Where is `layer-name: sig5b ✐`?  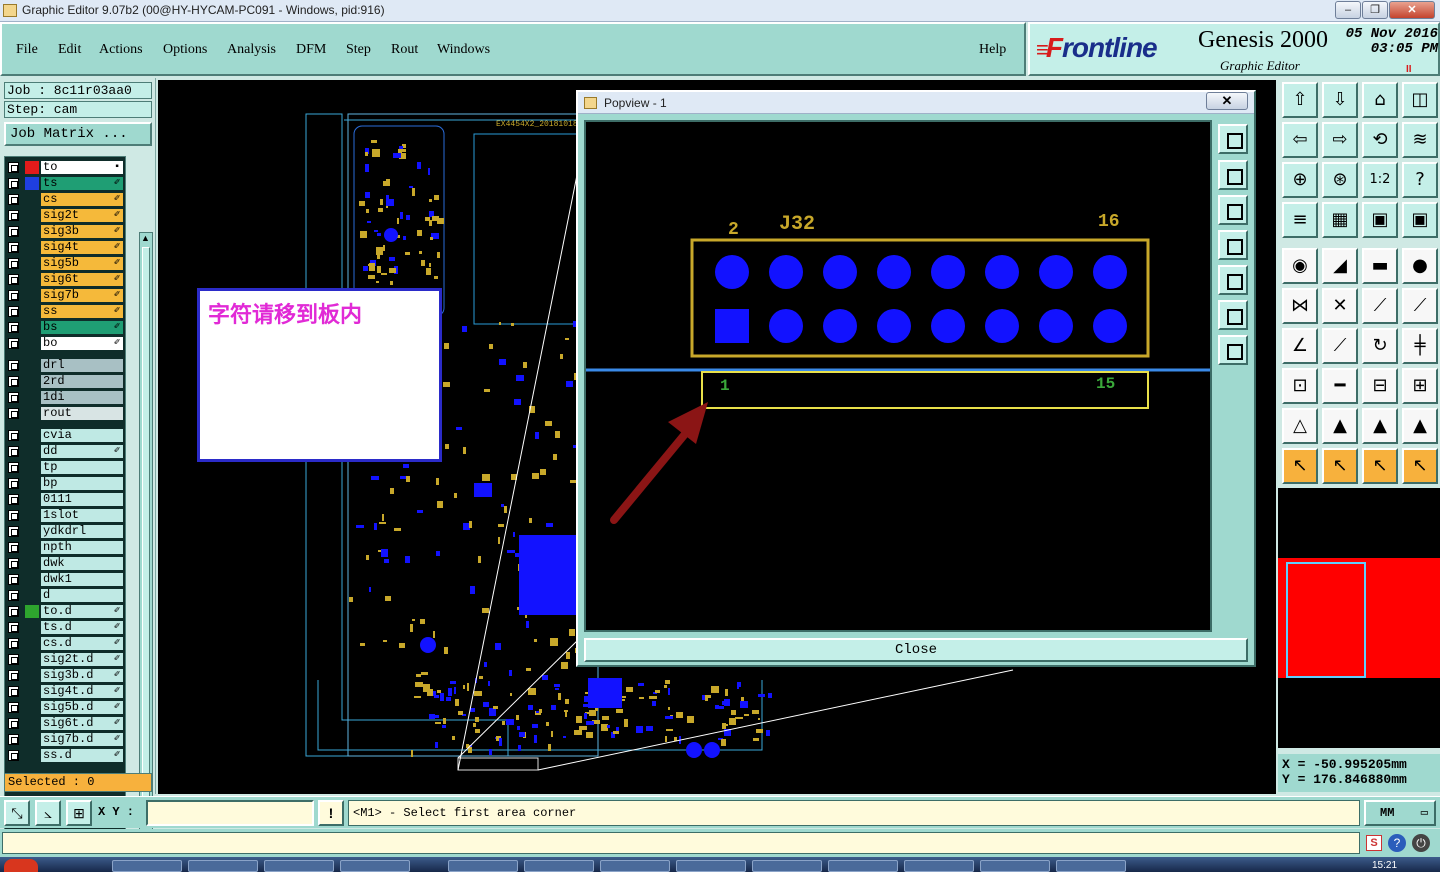
layer-name: sig5b ✐ is located at coordinates (82, 263).